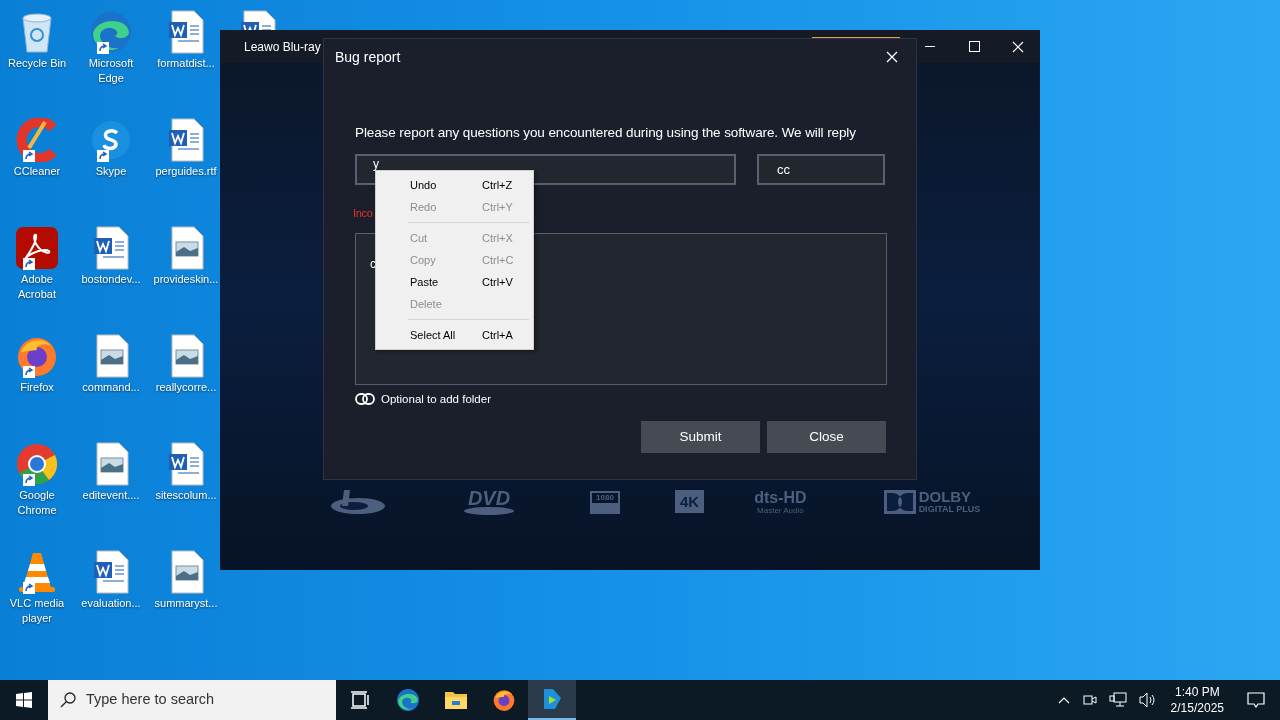 This screenshot has width=1280, height=720. What do you see at coordinates (932, 502) in the screenshot?
I see `dolby-logo: DOLBY DIGITAL PLUS` at bounding box center [932, 502].